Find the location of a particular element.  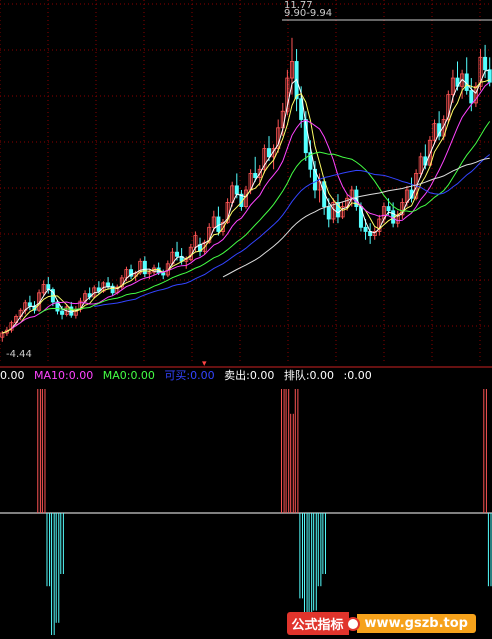

legend-extra: :0.00 is located at coordinates (357, 375).